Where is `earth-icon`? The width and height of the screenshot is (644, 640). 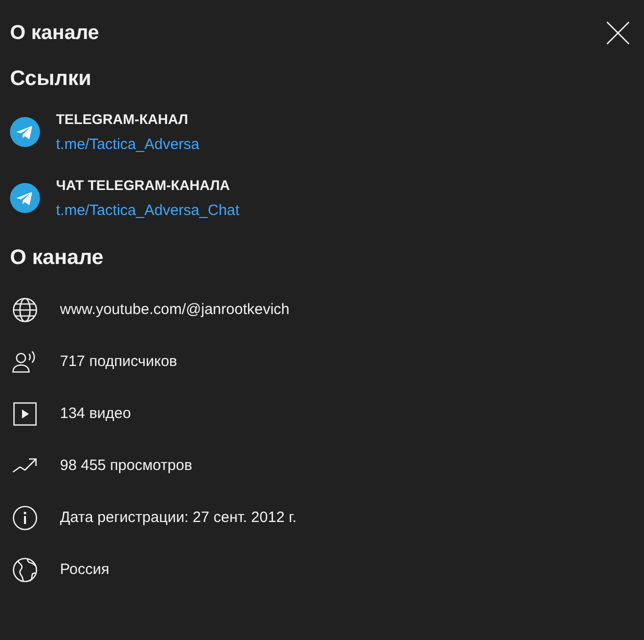 earth-icon is located at coordinates (25, 570).